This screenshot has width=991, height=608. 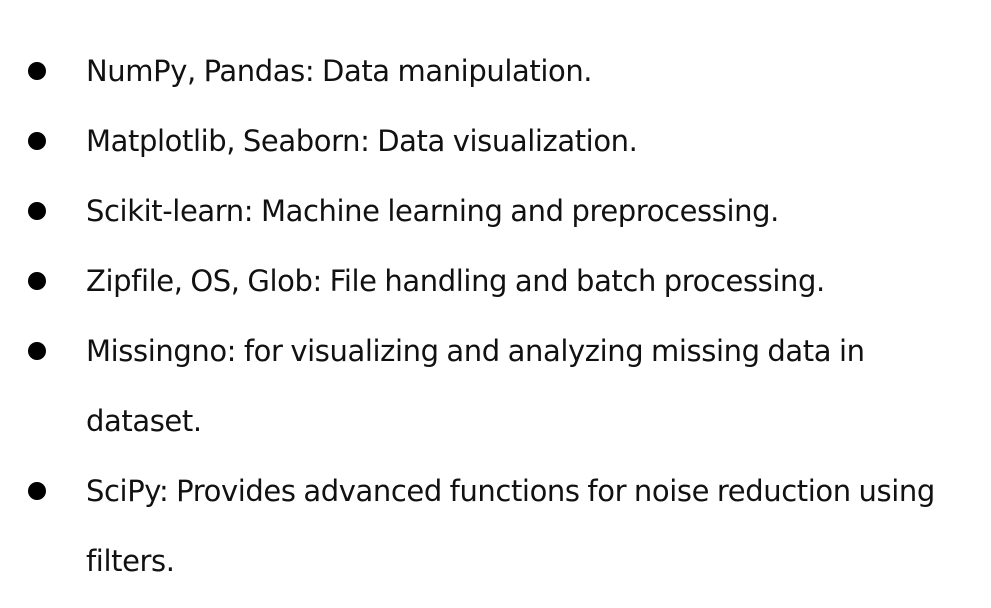 I want to click on list-item-matplotlib-seaborn: Matplotlib, Seaborn: Data visualization., so click(x=495, y=141).